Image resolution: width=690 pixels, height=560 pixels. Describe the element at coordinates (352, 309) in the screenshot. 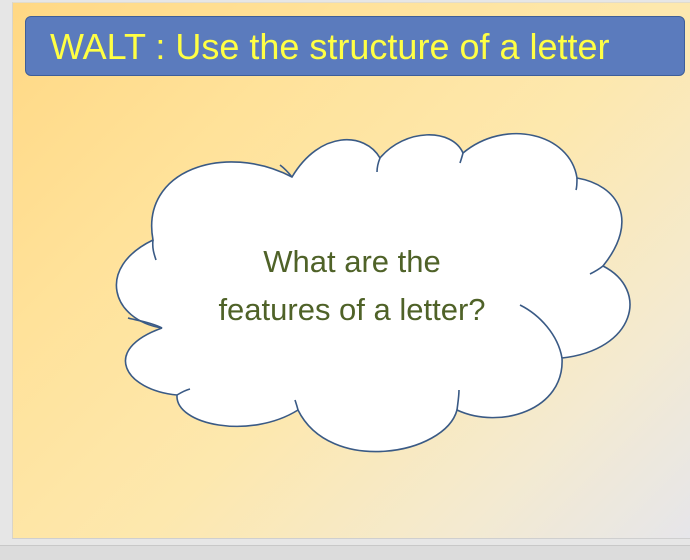

I see `cloud-question-line-2: features of a letter?` at that location.